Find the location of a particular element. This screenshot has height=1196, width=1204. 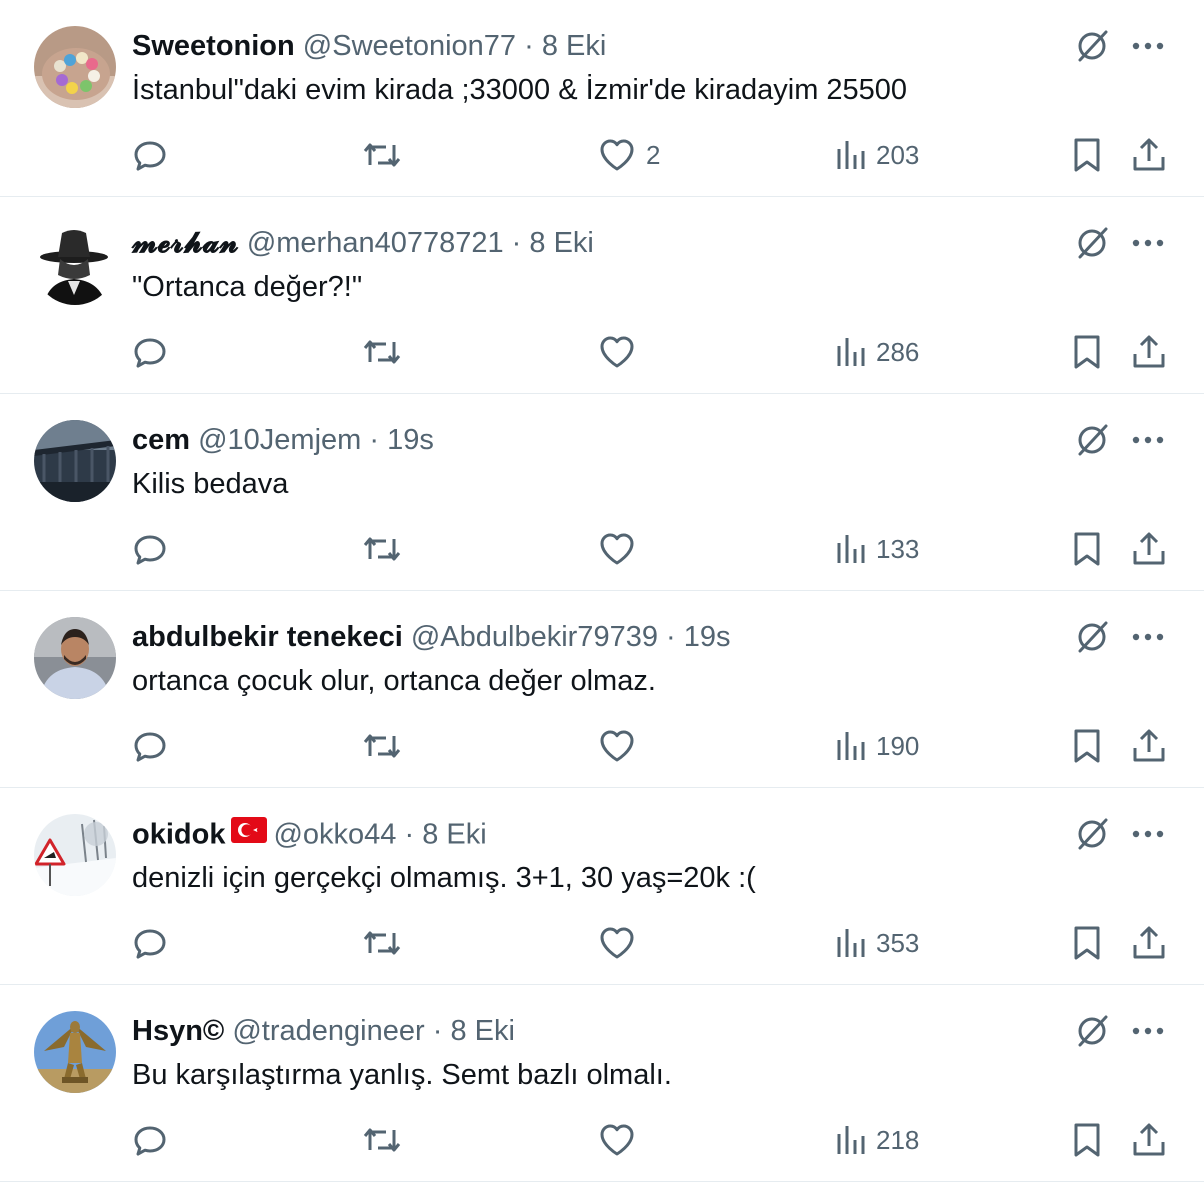

user-handle: @Sweetonion77 is located at coordinates (409, 46).